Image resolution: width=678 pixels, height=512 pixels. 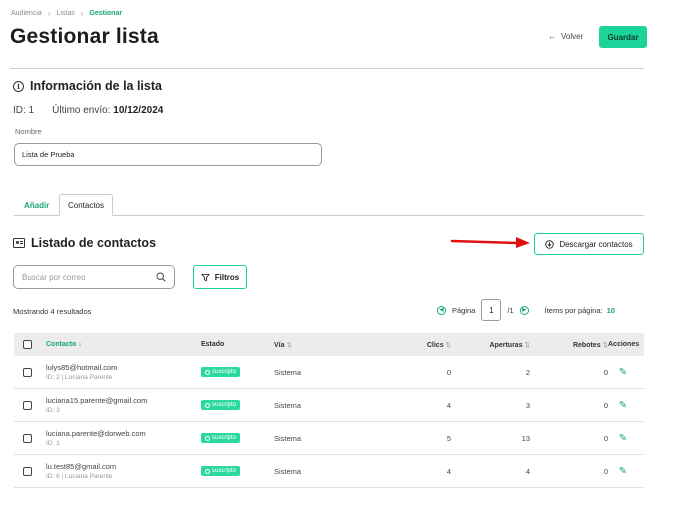 I want to click on breadcrumb: Audiencia › Listas › Gestionar, so click(x=66, y=13).